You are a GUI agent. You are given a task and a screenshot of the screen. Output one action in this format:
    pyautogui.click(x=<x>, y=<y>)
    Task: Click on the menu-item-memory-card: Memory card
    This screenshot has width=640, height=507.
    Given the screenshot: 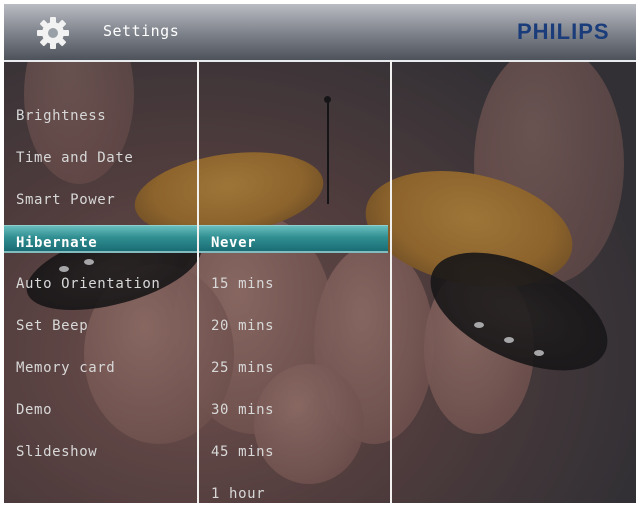 What is the action you would take?
    pyautogui.click(x=65, y=368)
    